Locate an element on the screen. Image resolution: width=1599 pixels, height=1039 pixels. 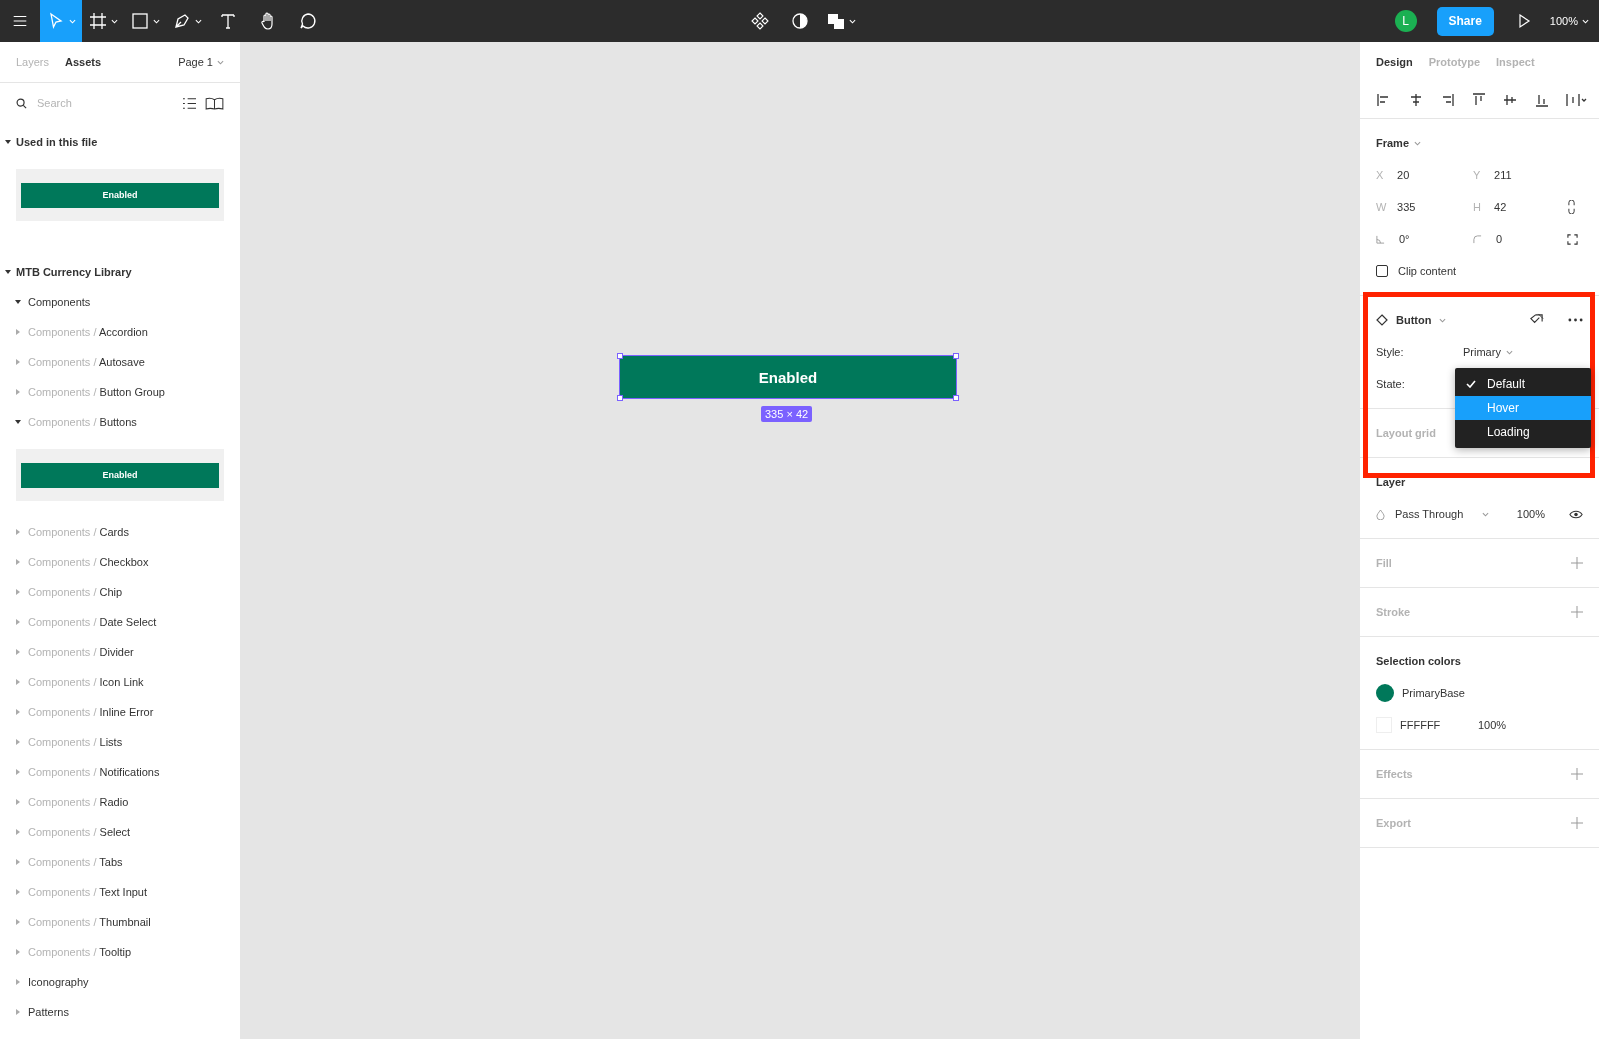
y-field: Y 211 is located at coordinates (1520, 175).